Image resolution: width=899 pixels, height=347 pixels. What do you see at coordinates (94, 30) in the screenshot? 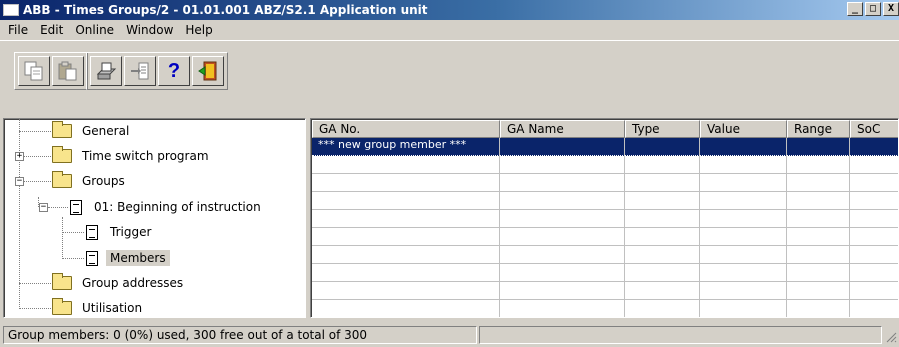
I see `menu-online: Online` at bounding box center [94, 30].